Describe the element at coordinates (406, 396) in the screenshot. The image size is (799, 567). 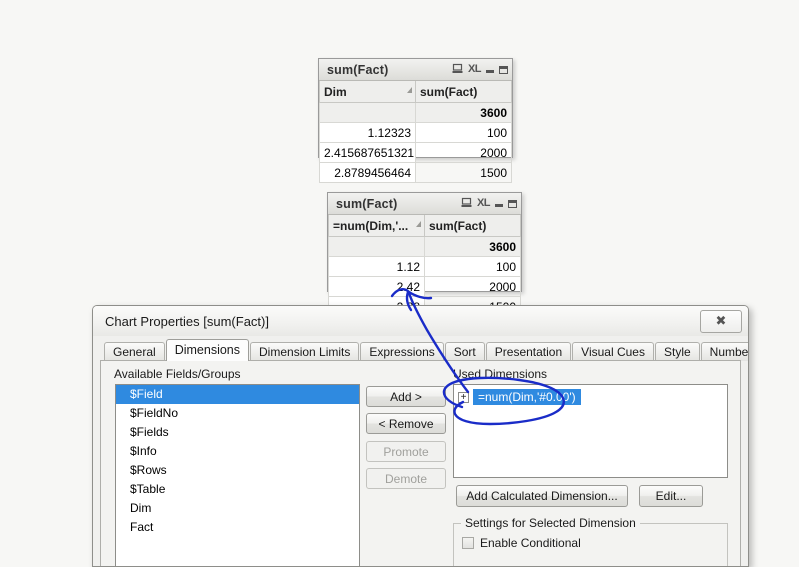
I see `add-button: Add >` at that location.